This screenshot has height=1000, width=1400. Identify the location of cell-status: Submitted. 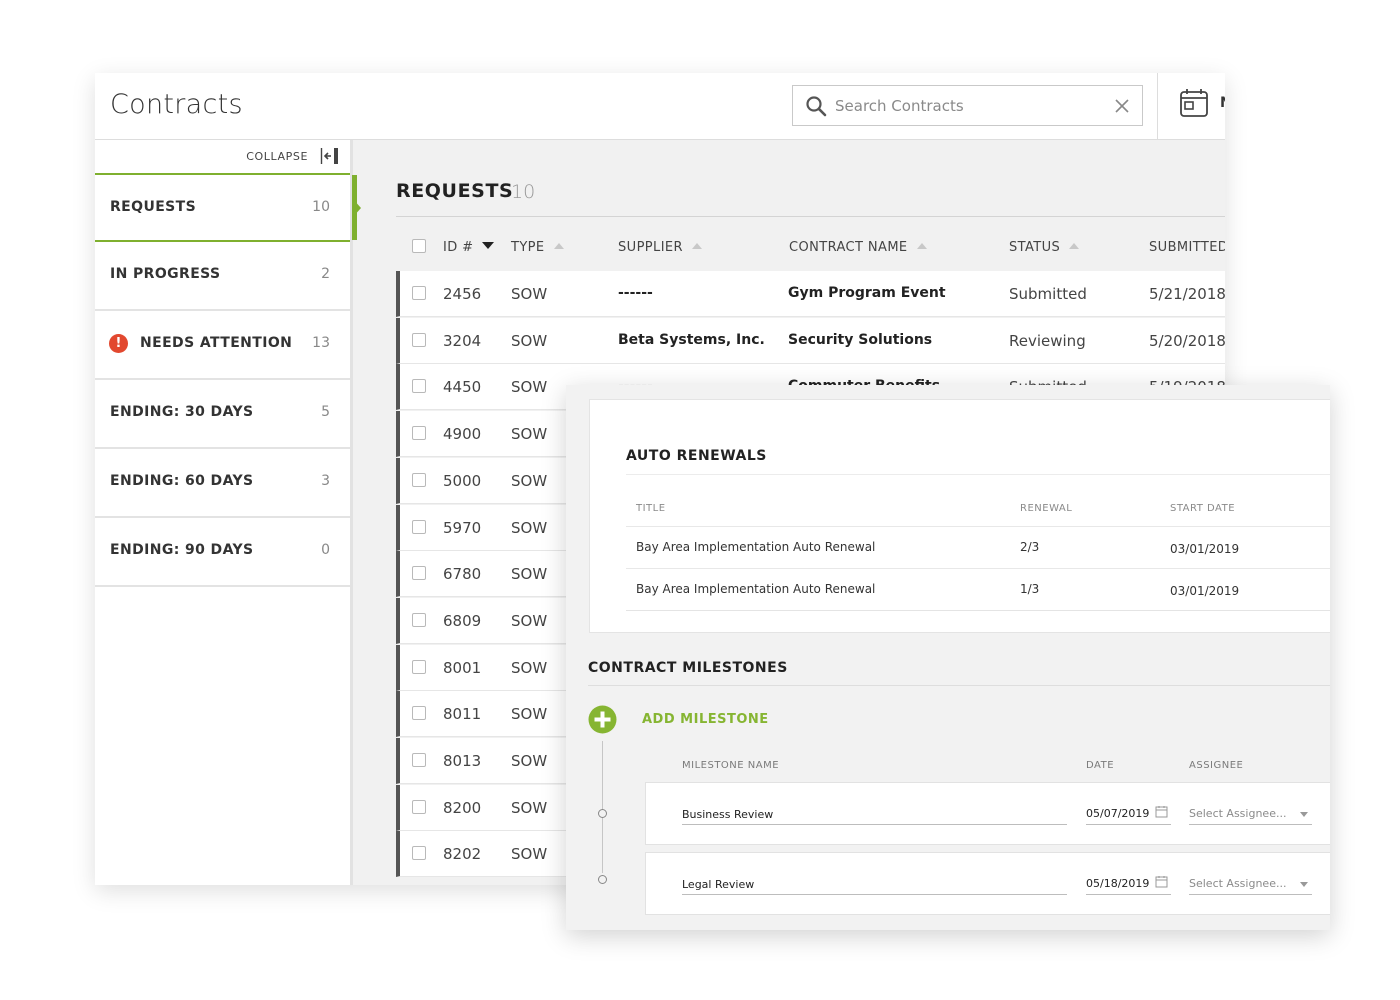
(1048, 294).